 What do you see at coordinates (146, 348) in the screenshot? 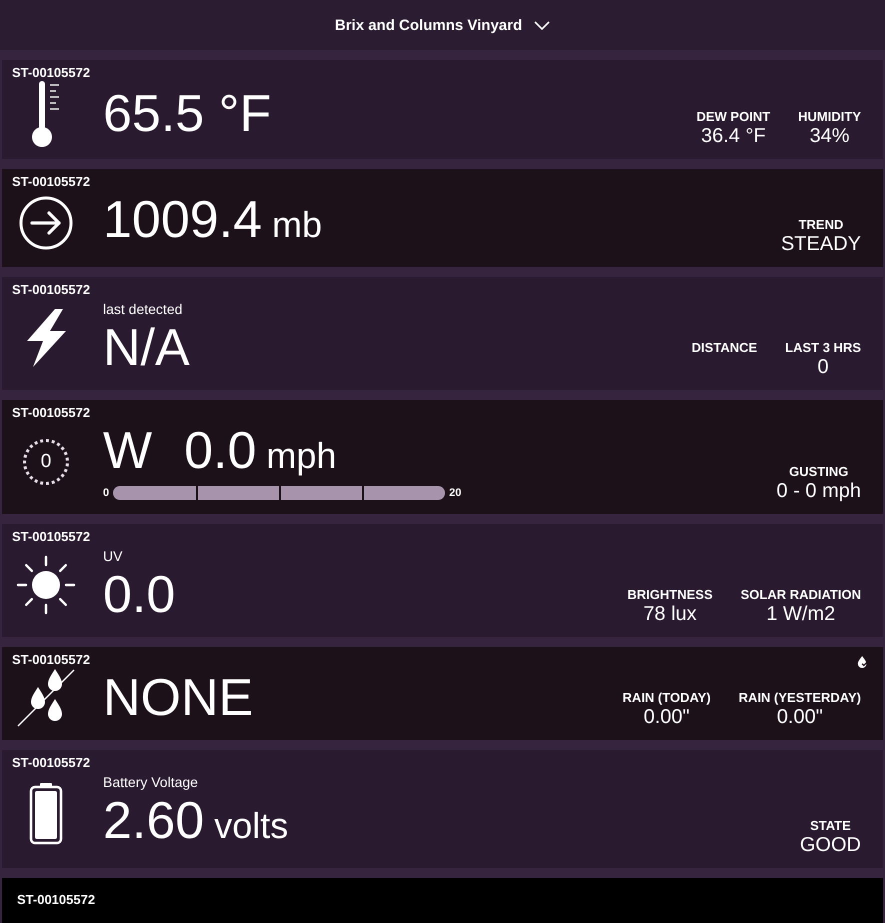
I see `reading-value: N/A` at bounding box center [146, 348].